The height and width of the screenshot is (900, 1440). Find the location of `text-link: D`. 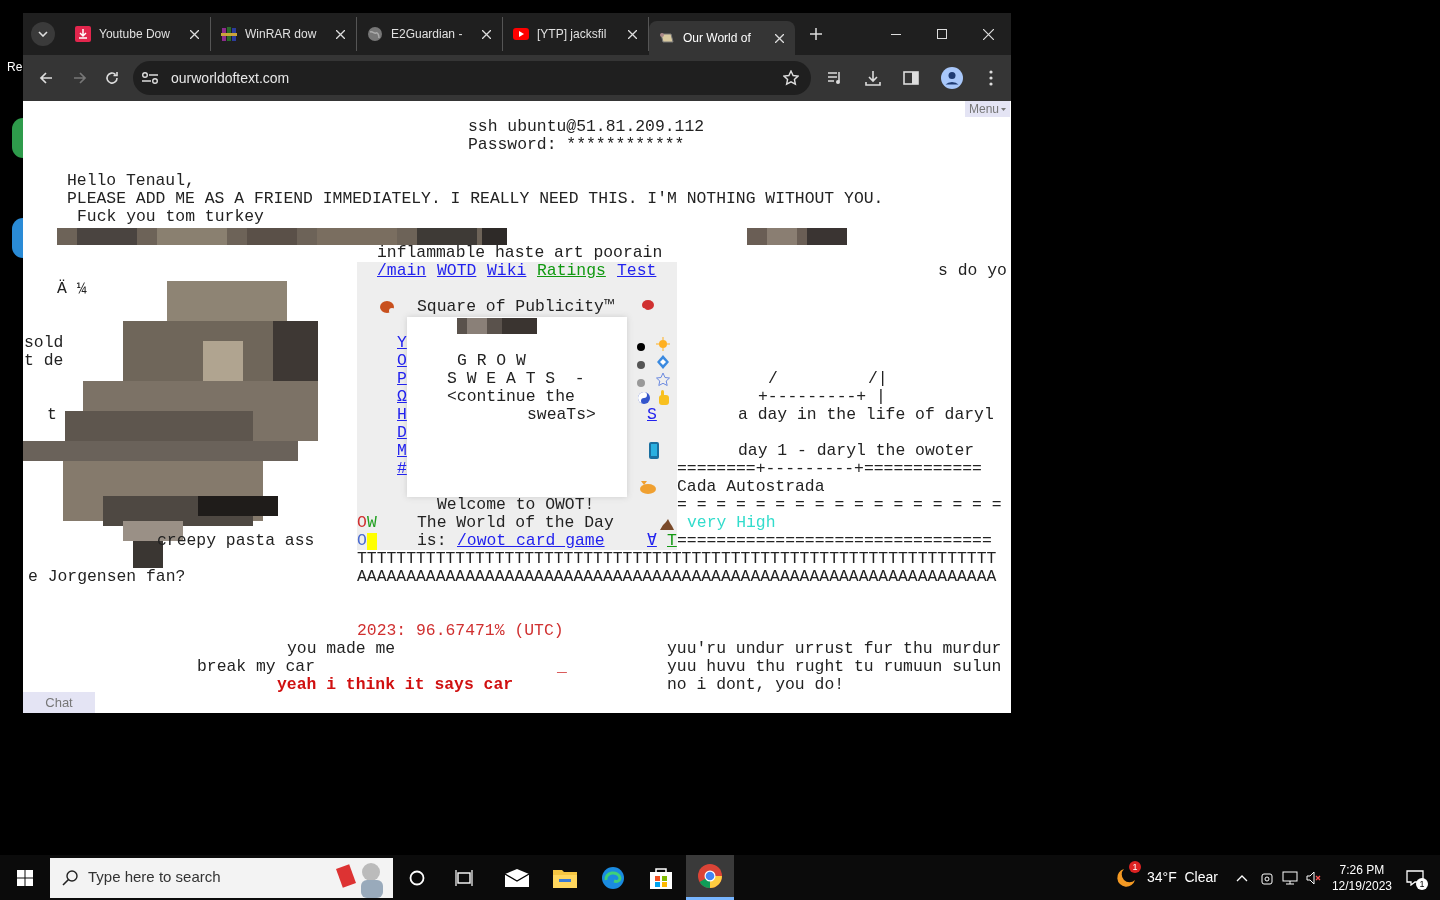

text-link: D is located at coordinates (402, 433).